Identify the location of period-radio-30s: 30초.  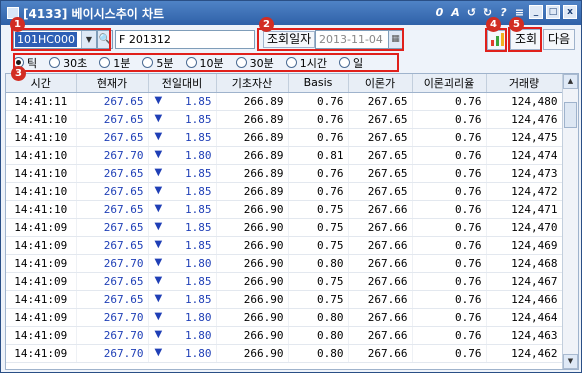
(68, 63).